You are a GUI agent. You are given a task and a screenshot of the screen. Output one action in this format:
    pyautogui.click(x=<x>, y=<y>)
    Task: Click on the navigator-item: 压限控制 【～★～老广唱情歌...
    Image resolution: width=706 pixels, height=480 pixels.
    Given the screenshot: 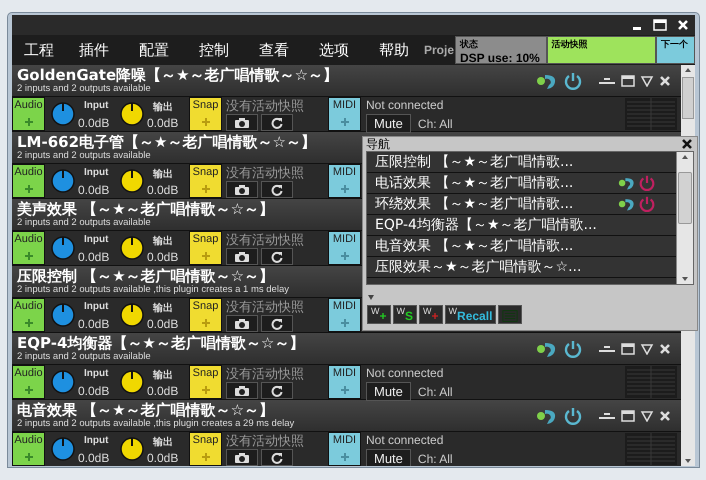 What is the action you would take?
    pyautogui.click(x=521, y=162)
    